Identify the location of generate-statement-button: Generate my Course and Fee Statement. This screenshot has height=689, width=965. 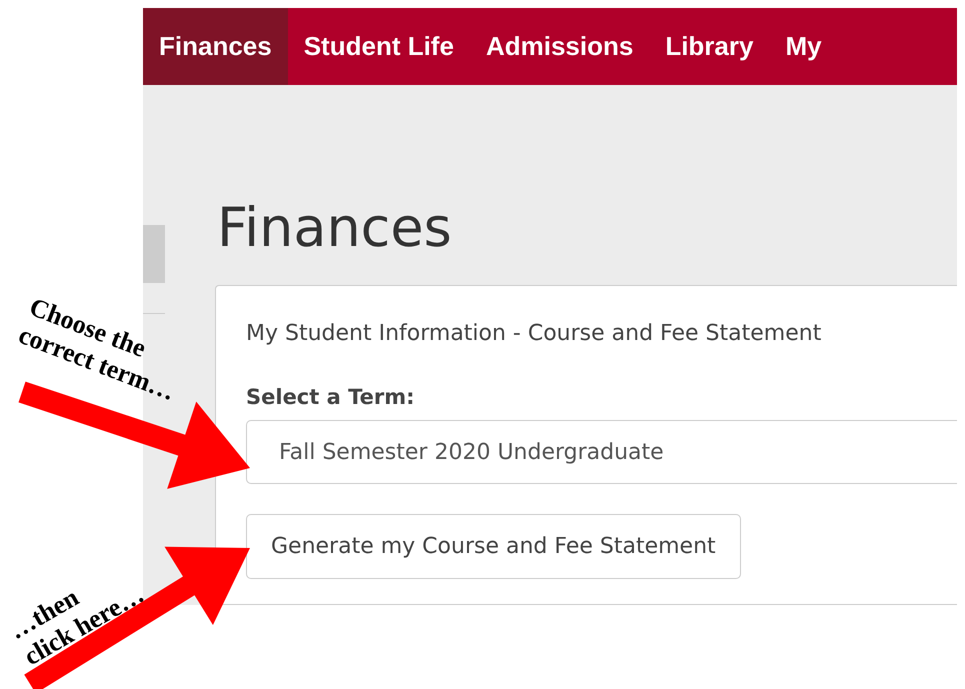
(493, 546).